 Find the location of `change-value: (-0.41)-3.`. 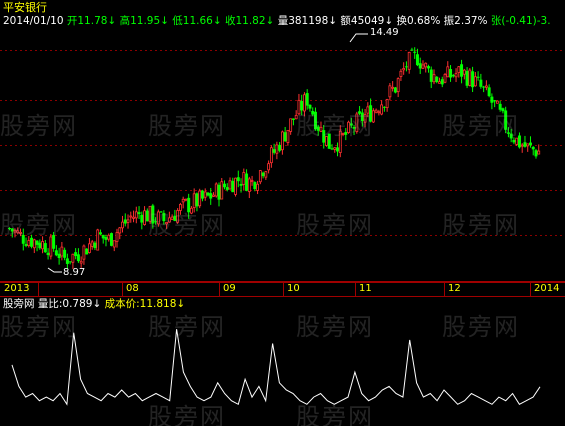

change-value: (-0.41)-3. is located at coordinates (526, 21).